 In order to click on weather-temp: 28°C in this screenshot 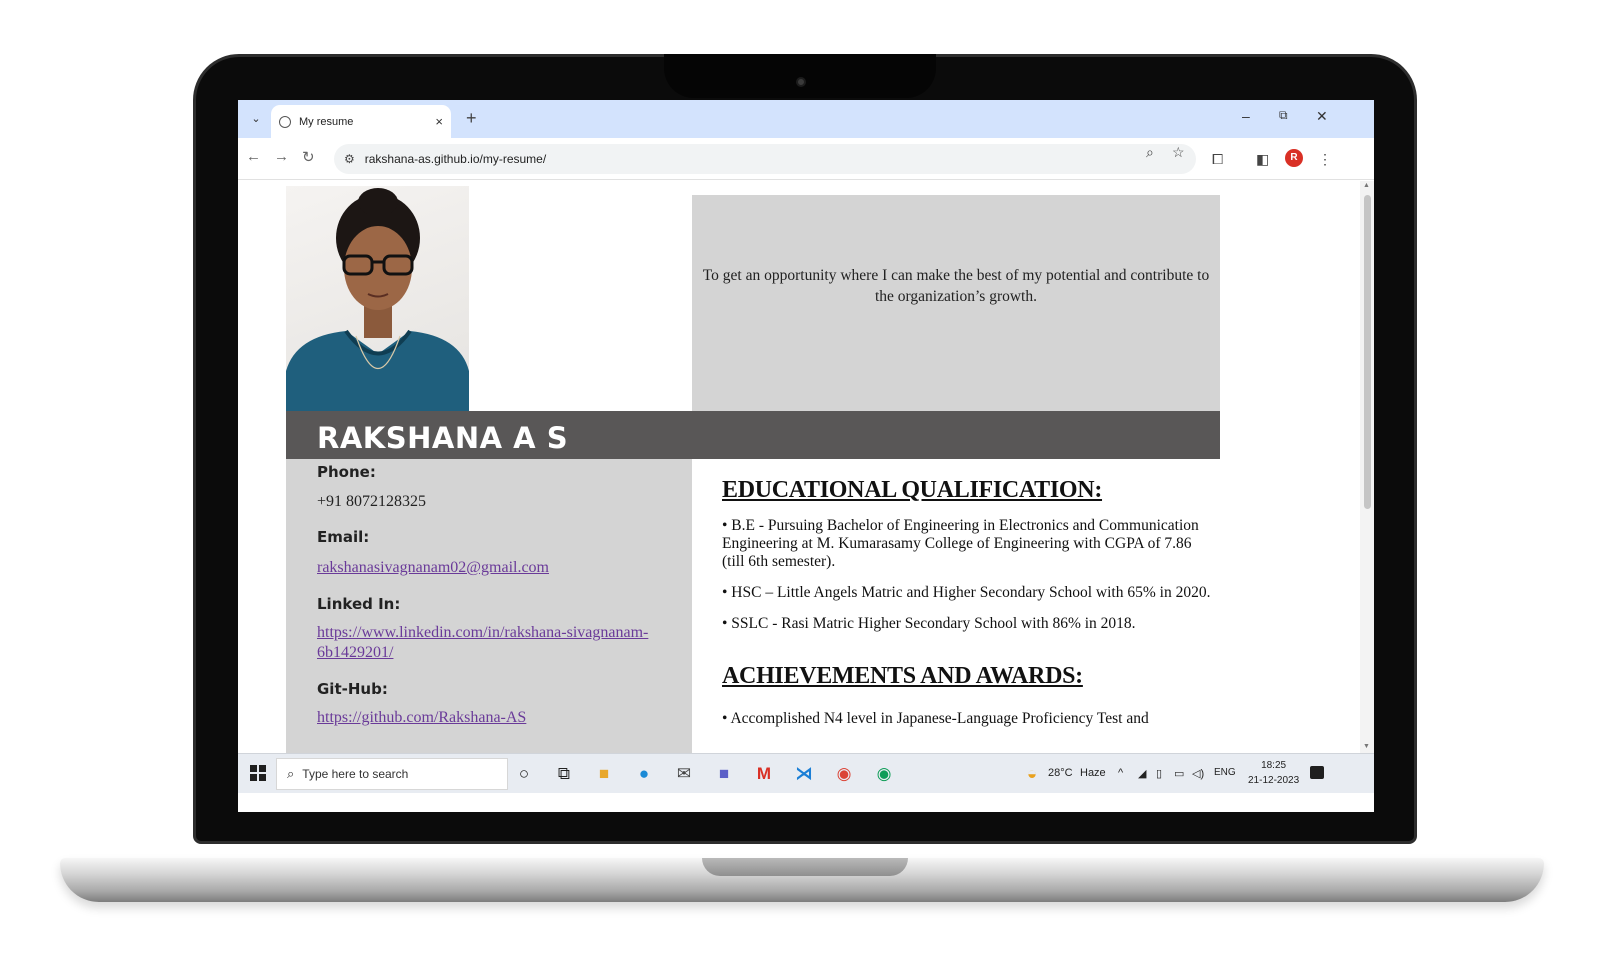, I will do `click(1060, 773)`.